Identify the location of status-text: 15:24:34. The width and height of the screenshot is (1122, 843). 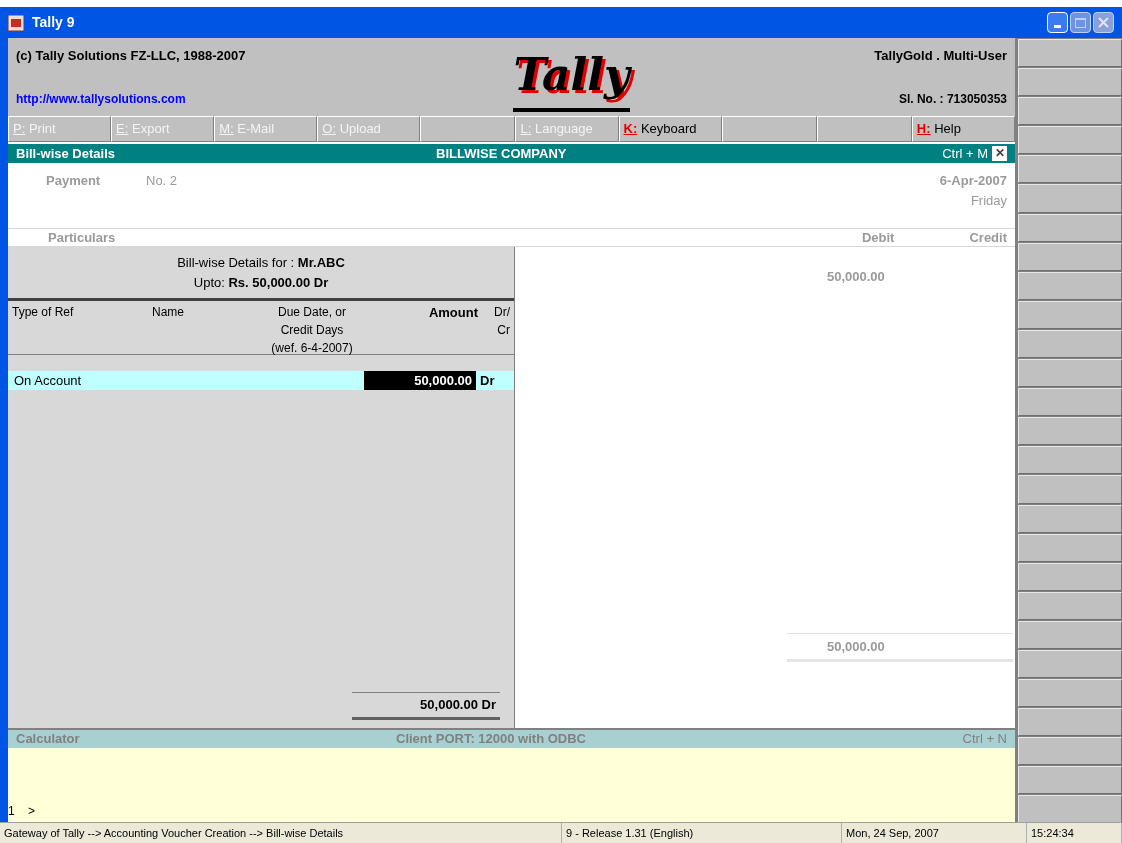
(1074, 833).